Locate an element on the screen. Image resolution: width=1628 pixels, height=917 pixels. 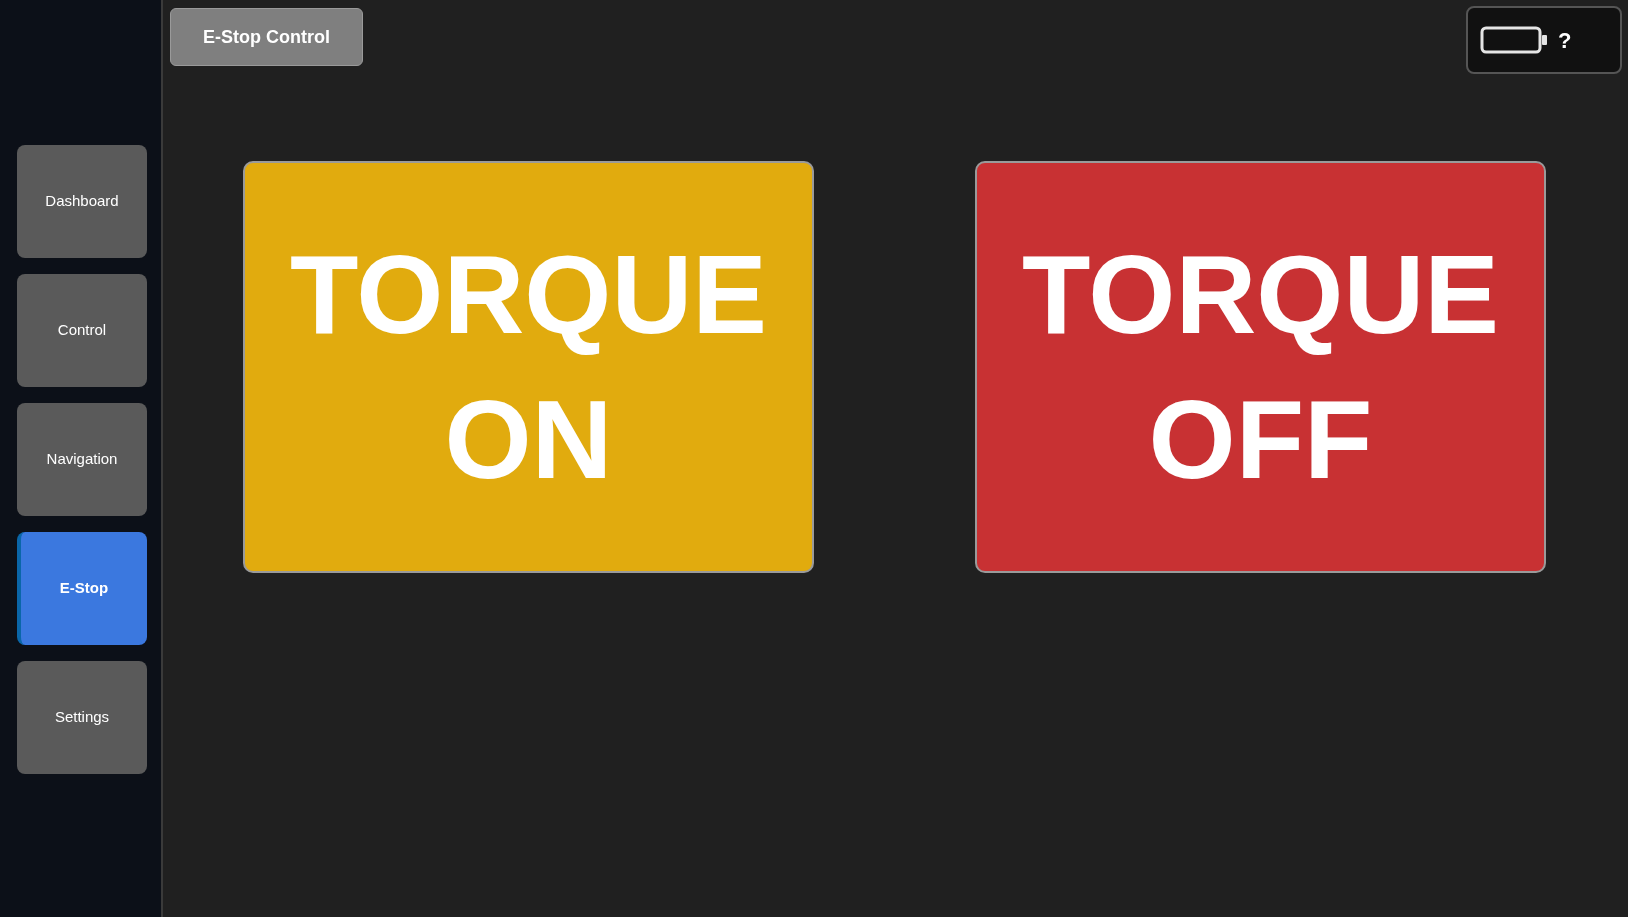
sidebar-item: E-Stop is located at coordinates (82, 588).